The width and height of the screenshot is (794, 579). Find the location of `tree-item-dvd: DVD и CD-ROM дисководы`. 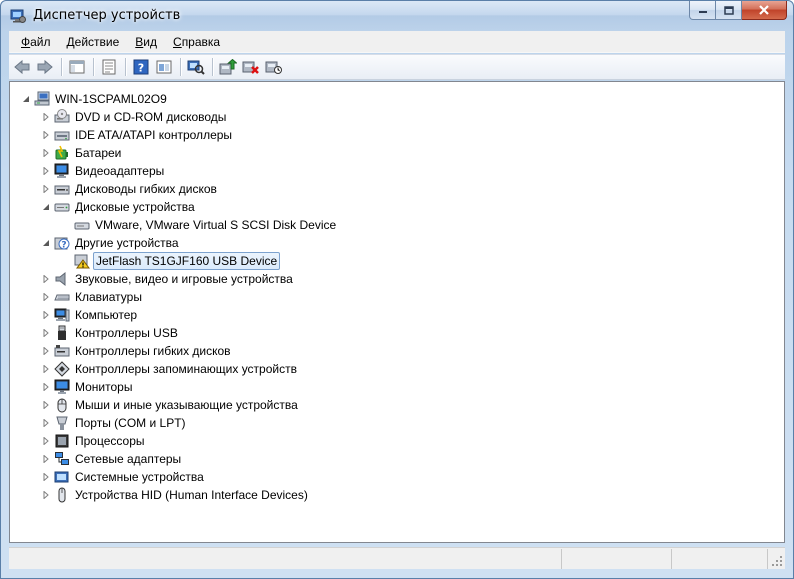

tree-item-dvd: DVD и CD-ROM дисководы is located at coordinates (134, 117).